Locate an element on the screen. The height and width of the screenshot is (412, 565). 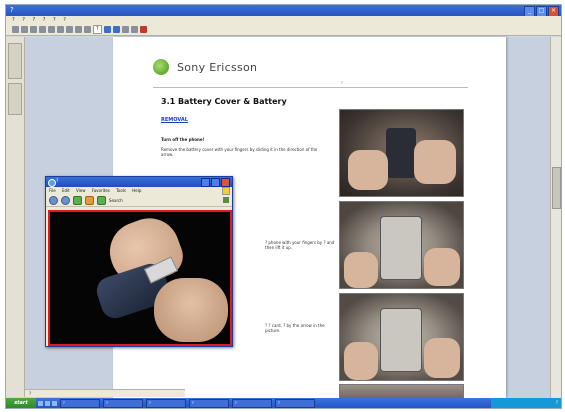
sony-ericsson-logo-icon is located at coordinates (161, 67).